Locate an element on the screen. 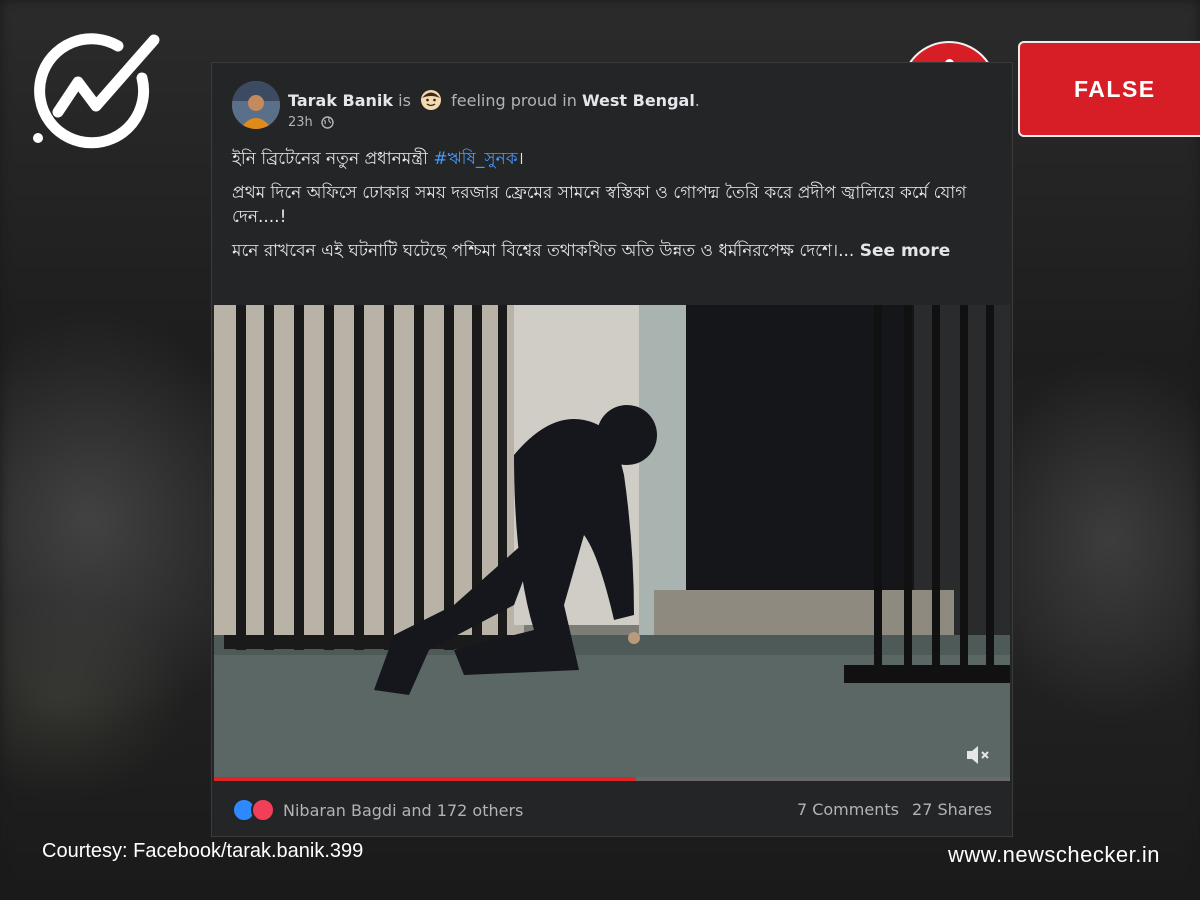 The height and width of the screenshot is (900, 1200). post-stats: 7 Comments 27 Shares is located at coordinates (894, 809).